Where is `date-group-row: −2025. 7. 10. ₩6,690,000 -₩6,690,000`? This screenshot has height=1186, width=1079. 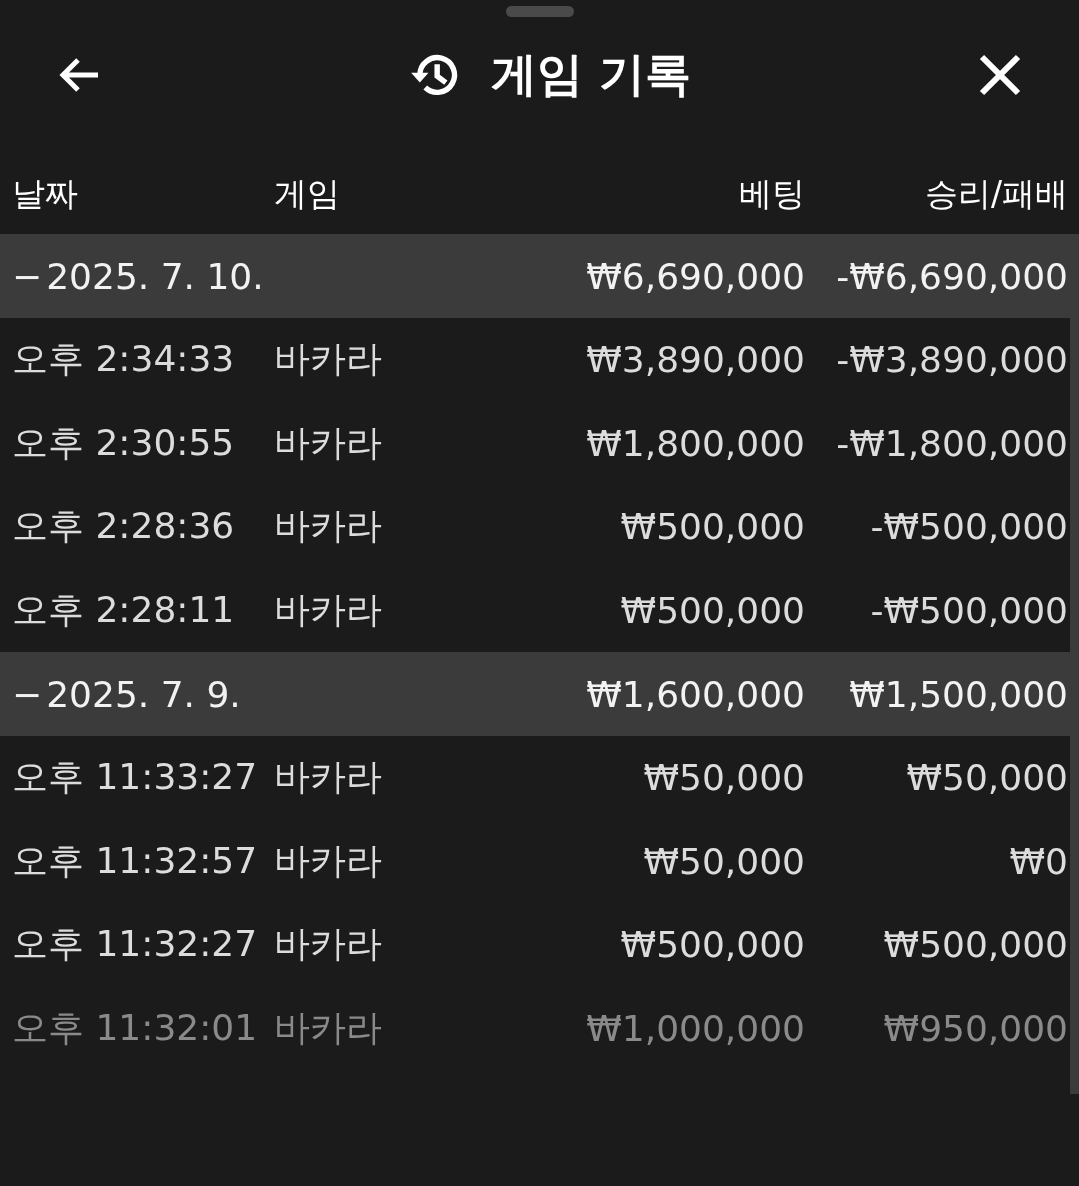
date-group-row: −2025. 7. 10. ₩6,690,000 -₩6,690,000 is located at coordinates (535, 276).